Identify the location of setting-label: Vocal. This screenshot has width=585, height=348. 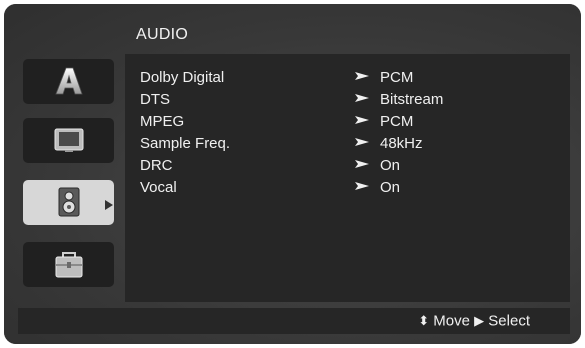
(158, 187).